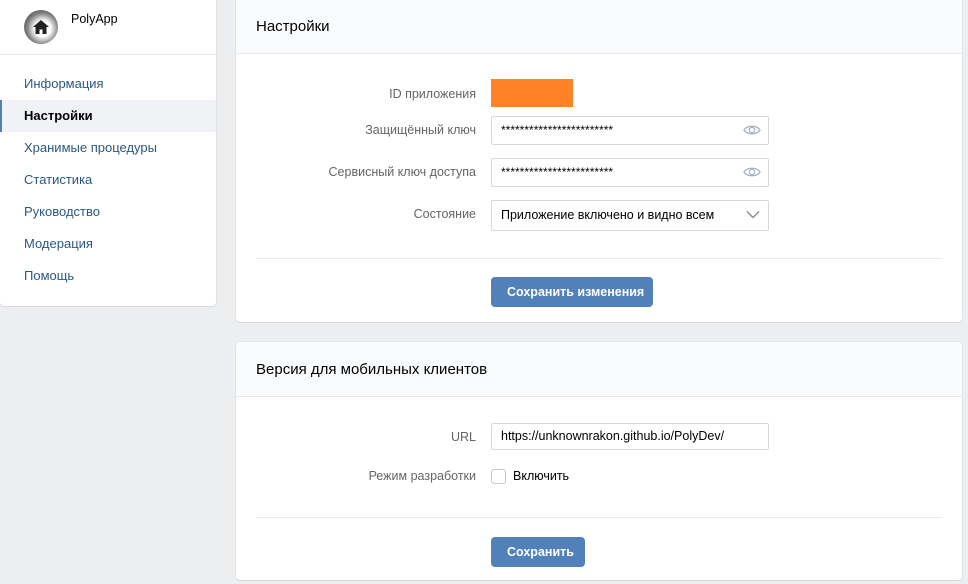  Describe the element at coordinates (422, 476) in the screenshot. I see `dev-mode-label: Режим разработки` at that location.